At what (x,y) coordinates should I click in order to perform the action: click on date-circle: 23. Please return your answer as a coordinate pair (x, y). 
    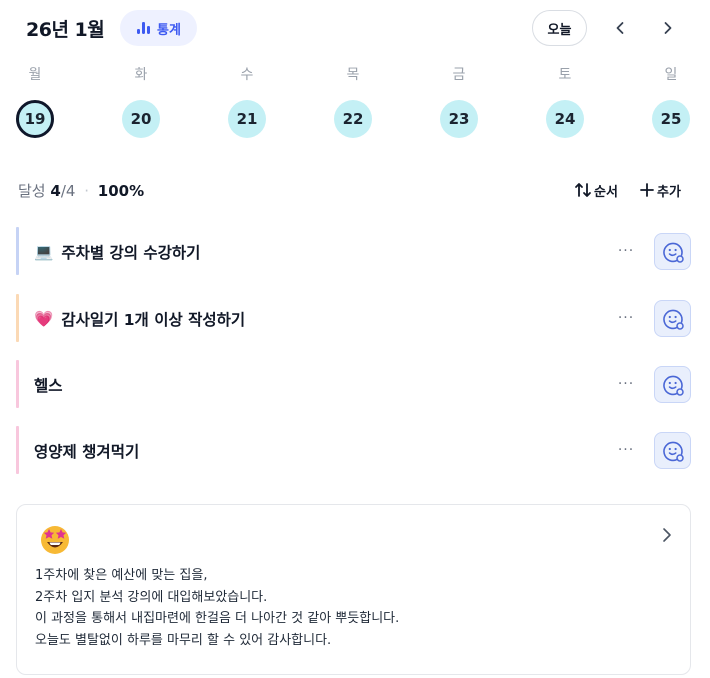
    Looking at the image, I should click on (459, 119).